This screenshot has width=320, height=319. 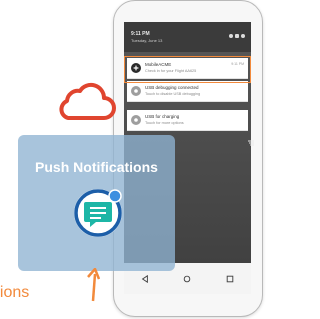 I want to click on notification-title: USB debugging connected, so click(x=172, y=87).